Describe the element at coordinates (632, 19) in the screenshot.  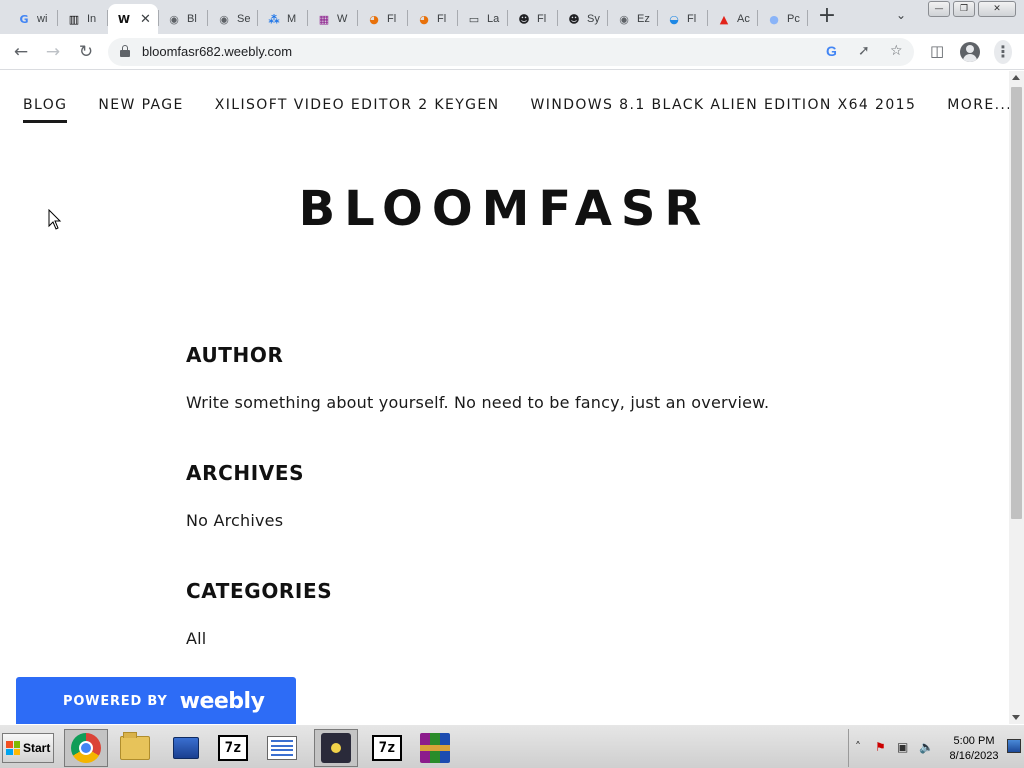
I see `browser-tab-12: ◉ Ez` at that location.